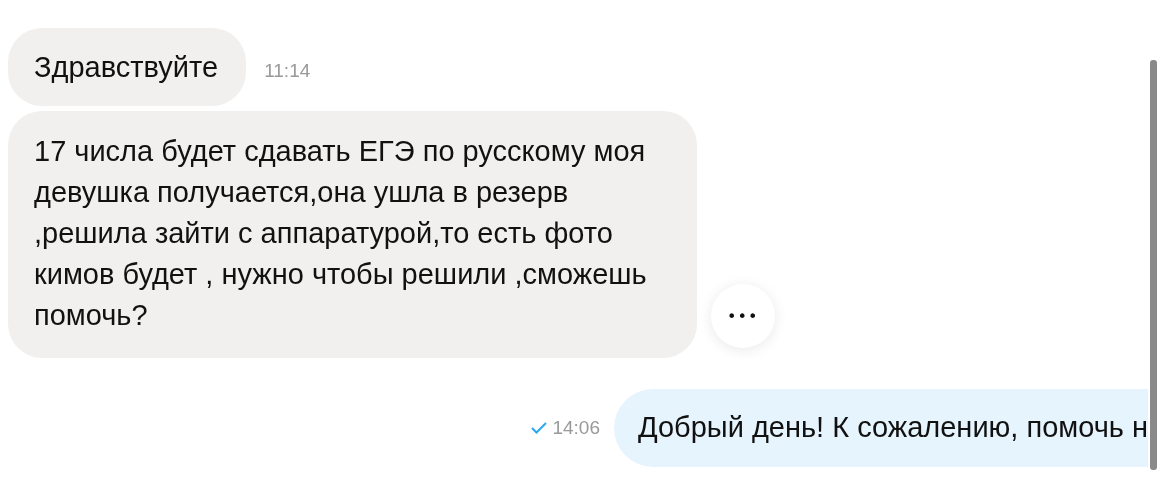 Image resolution: width=1162 pixels, height=502 pixels. Describe the element at coordinates (126, 67) in the screenshot. I see `message-text: Здравствуйте` at that location.